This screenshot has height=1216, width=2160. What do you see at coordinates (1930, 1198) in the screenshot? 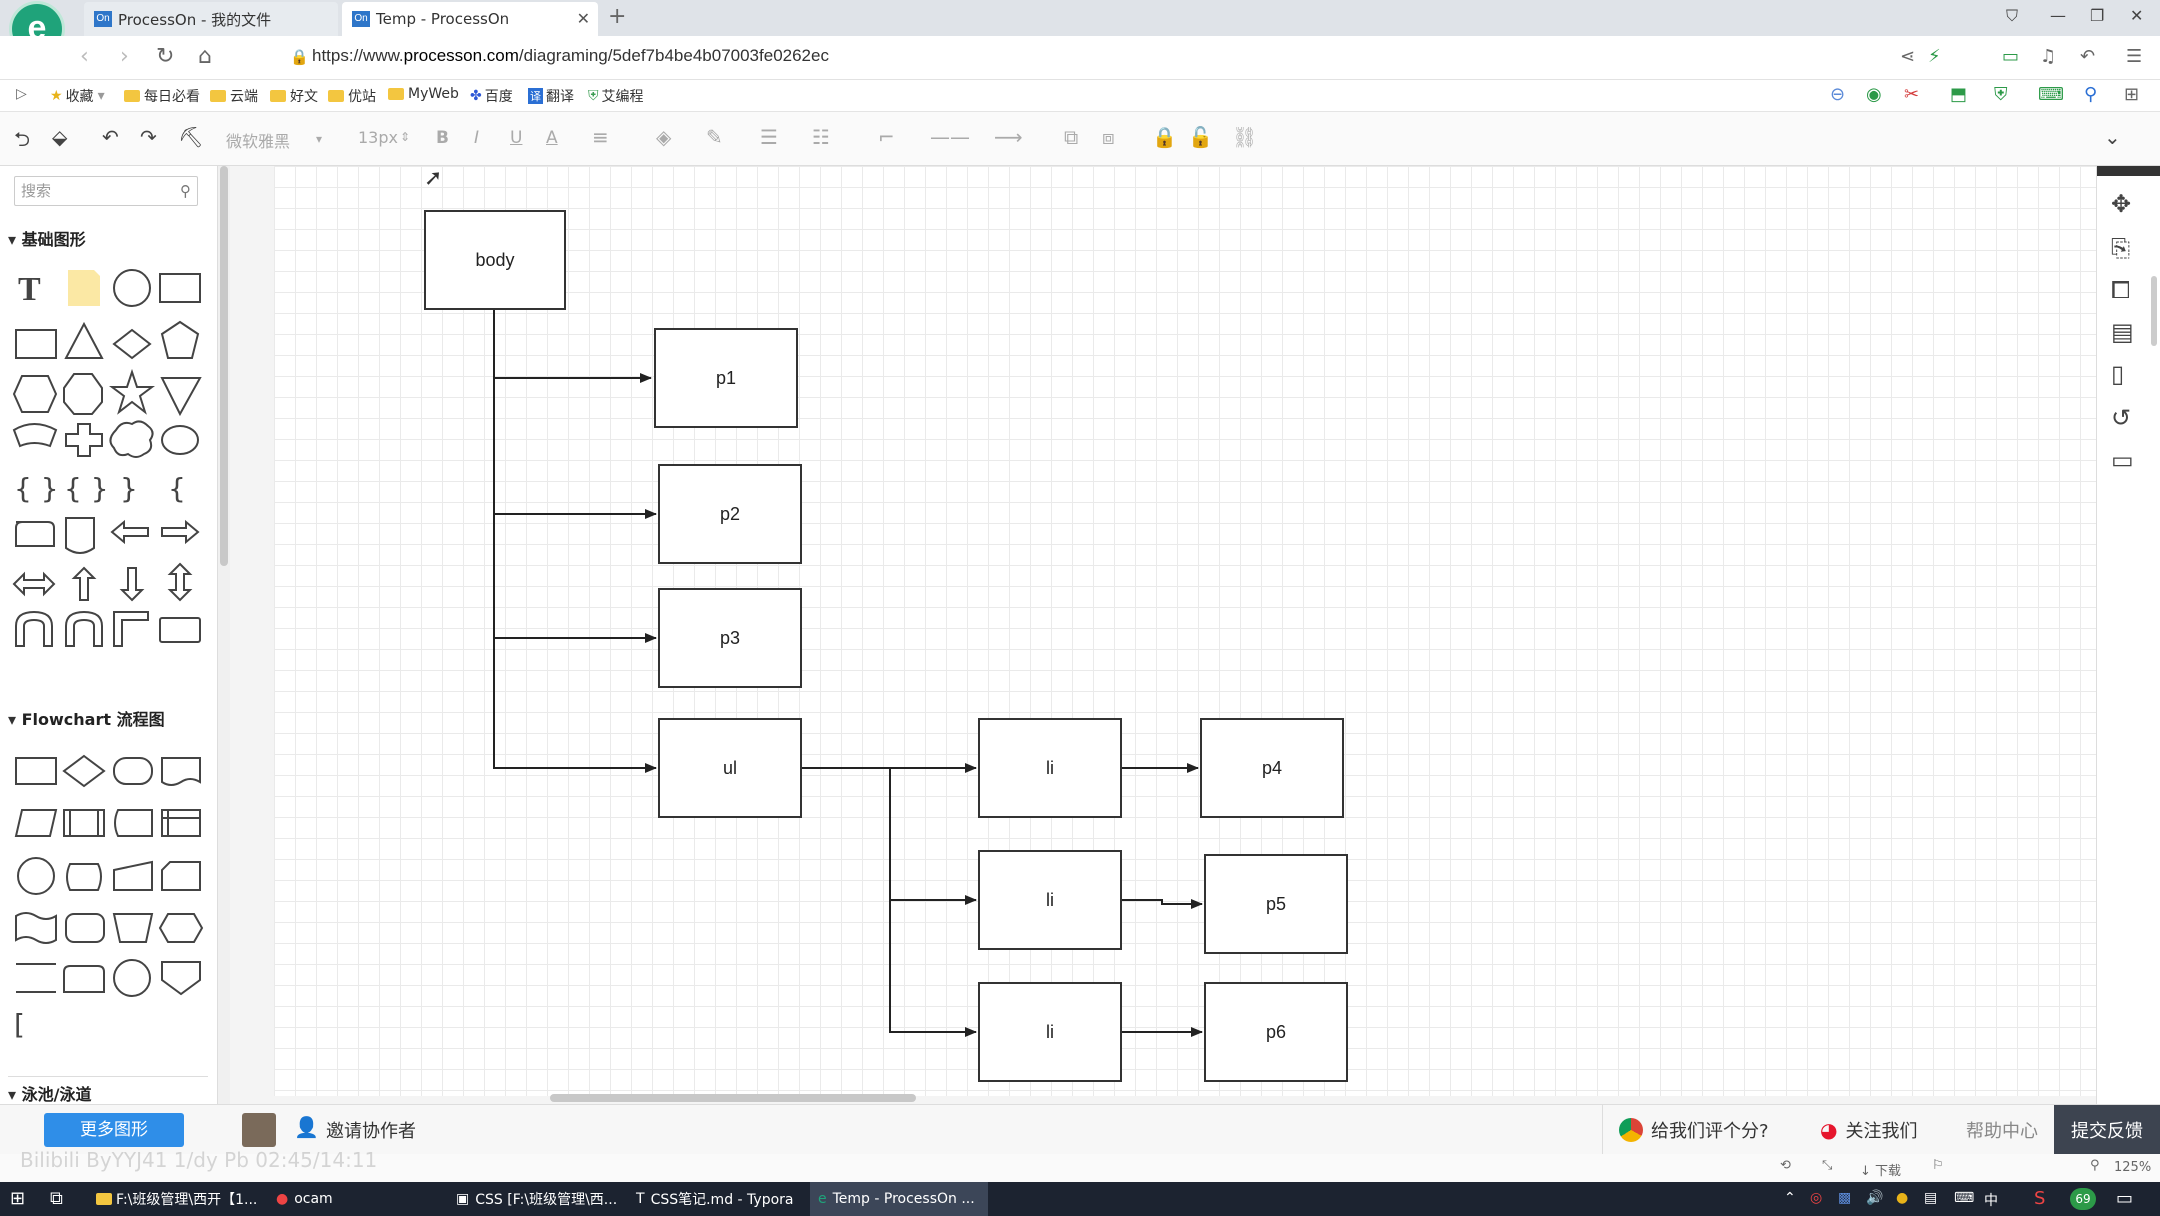
I see `network-icon: ▤` at bounding box center [1930, 1198].